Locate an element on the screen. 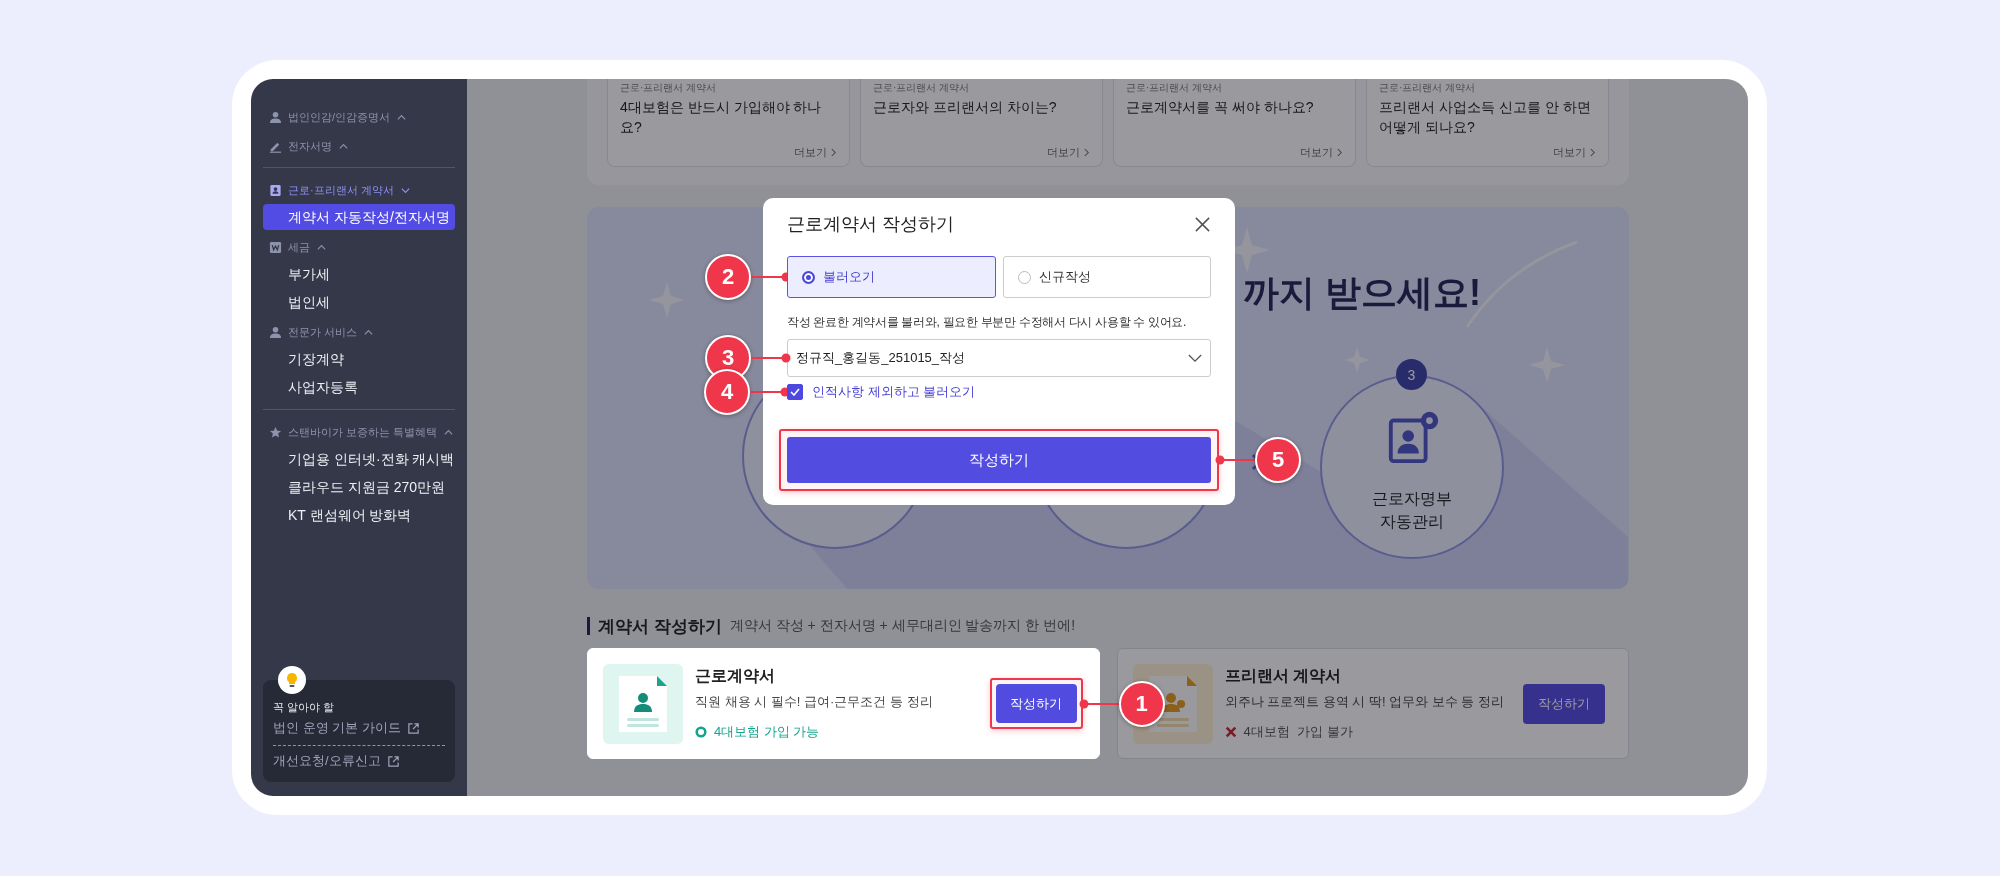  sidebar-item: 사업자등록 is located at coordinates (359, 387).